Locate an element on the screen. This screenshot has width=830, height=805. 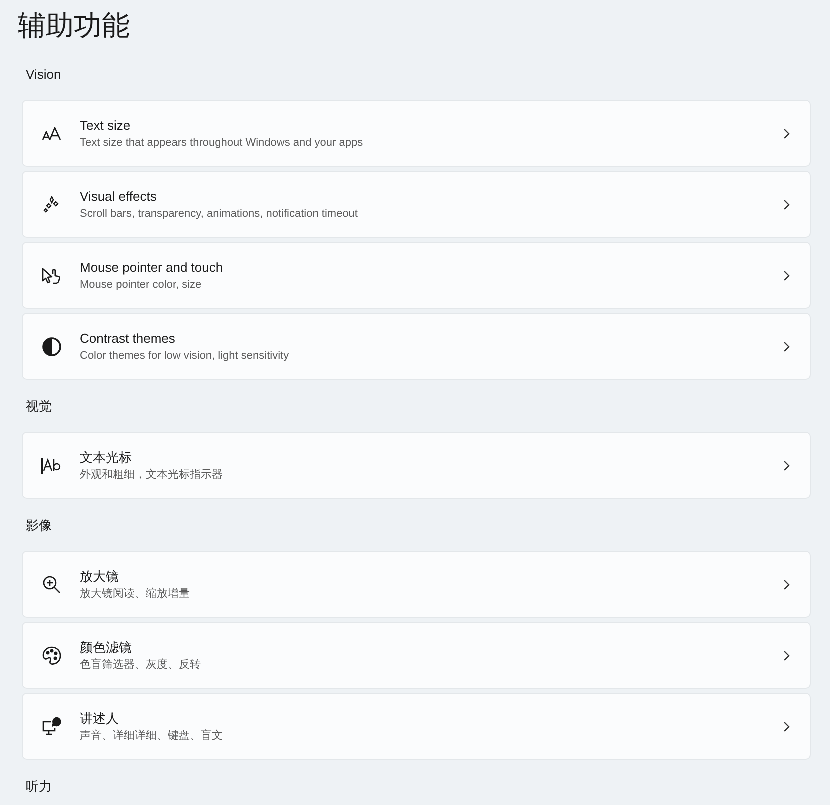
narrator-icon is located at coordinates (52, 726).